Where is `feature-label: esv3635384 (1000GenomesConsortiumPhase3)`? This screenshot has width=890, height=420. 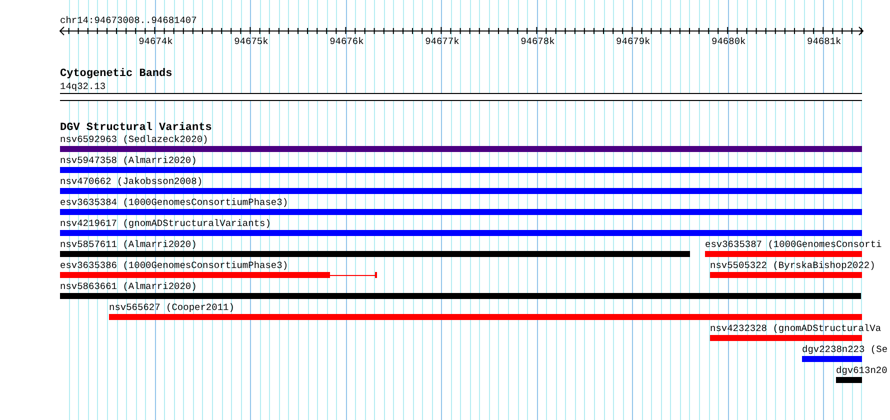
feature-label: esv3635384 (1000GenomesConsortiumPhase3) is located at coordinates (174, 202).